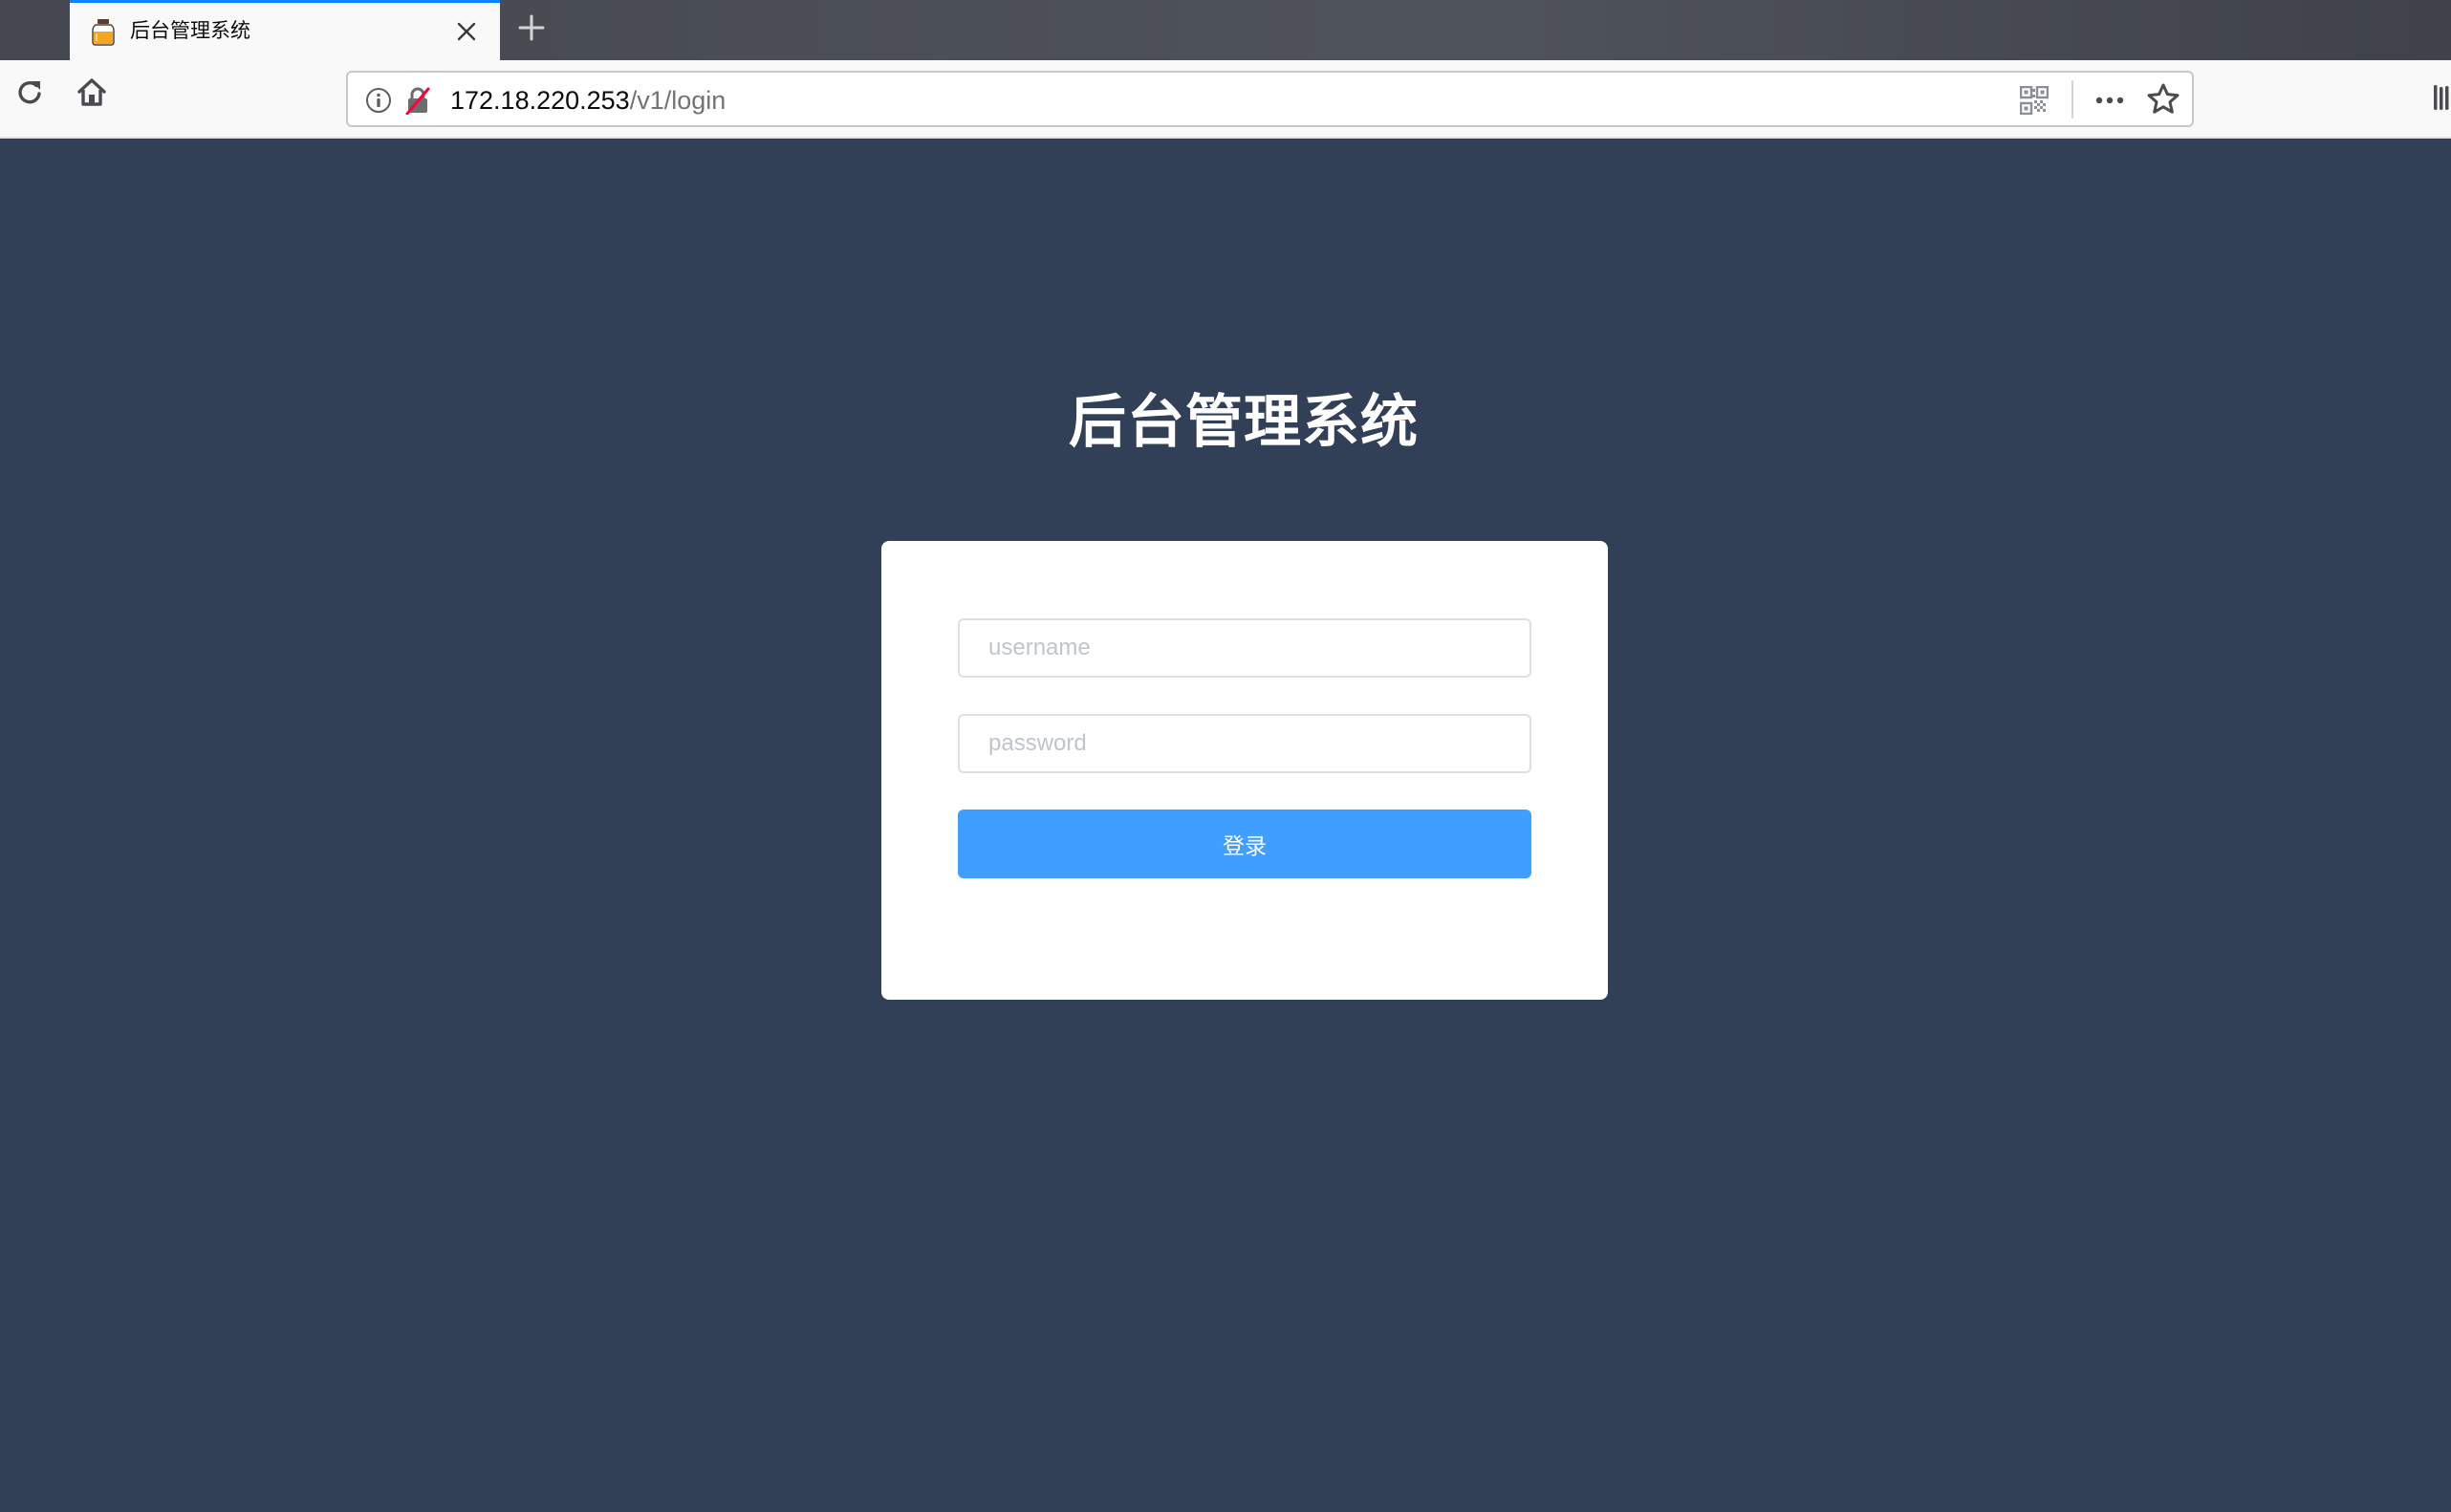 This screenshot has width=2451, height=1512. I want to click on library-icon, so click(2442, 97).